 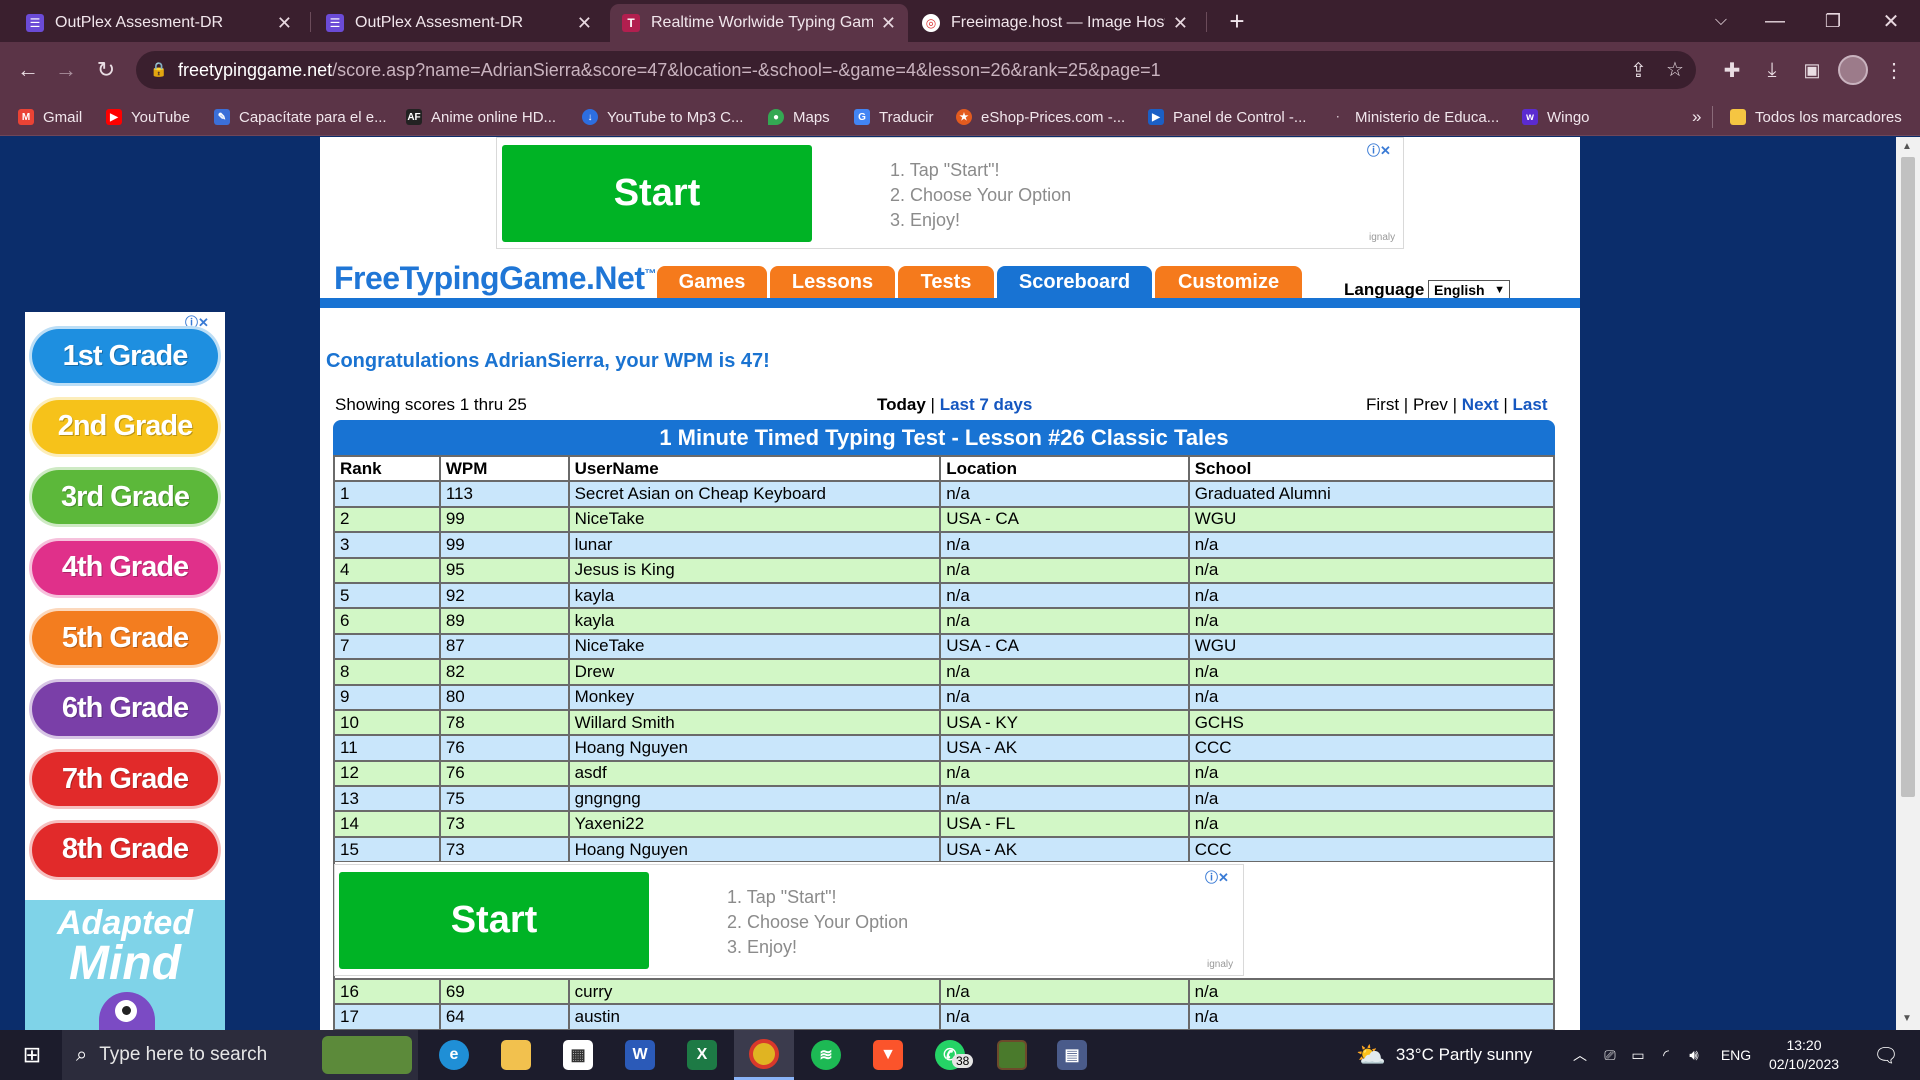 What do you see at coordinates (125, 708) in the screenshot?
I see `grade-button: 6th Grade` at bounding box center [125, 708].